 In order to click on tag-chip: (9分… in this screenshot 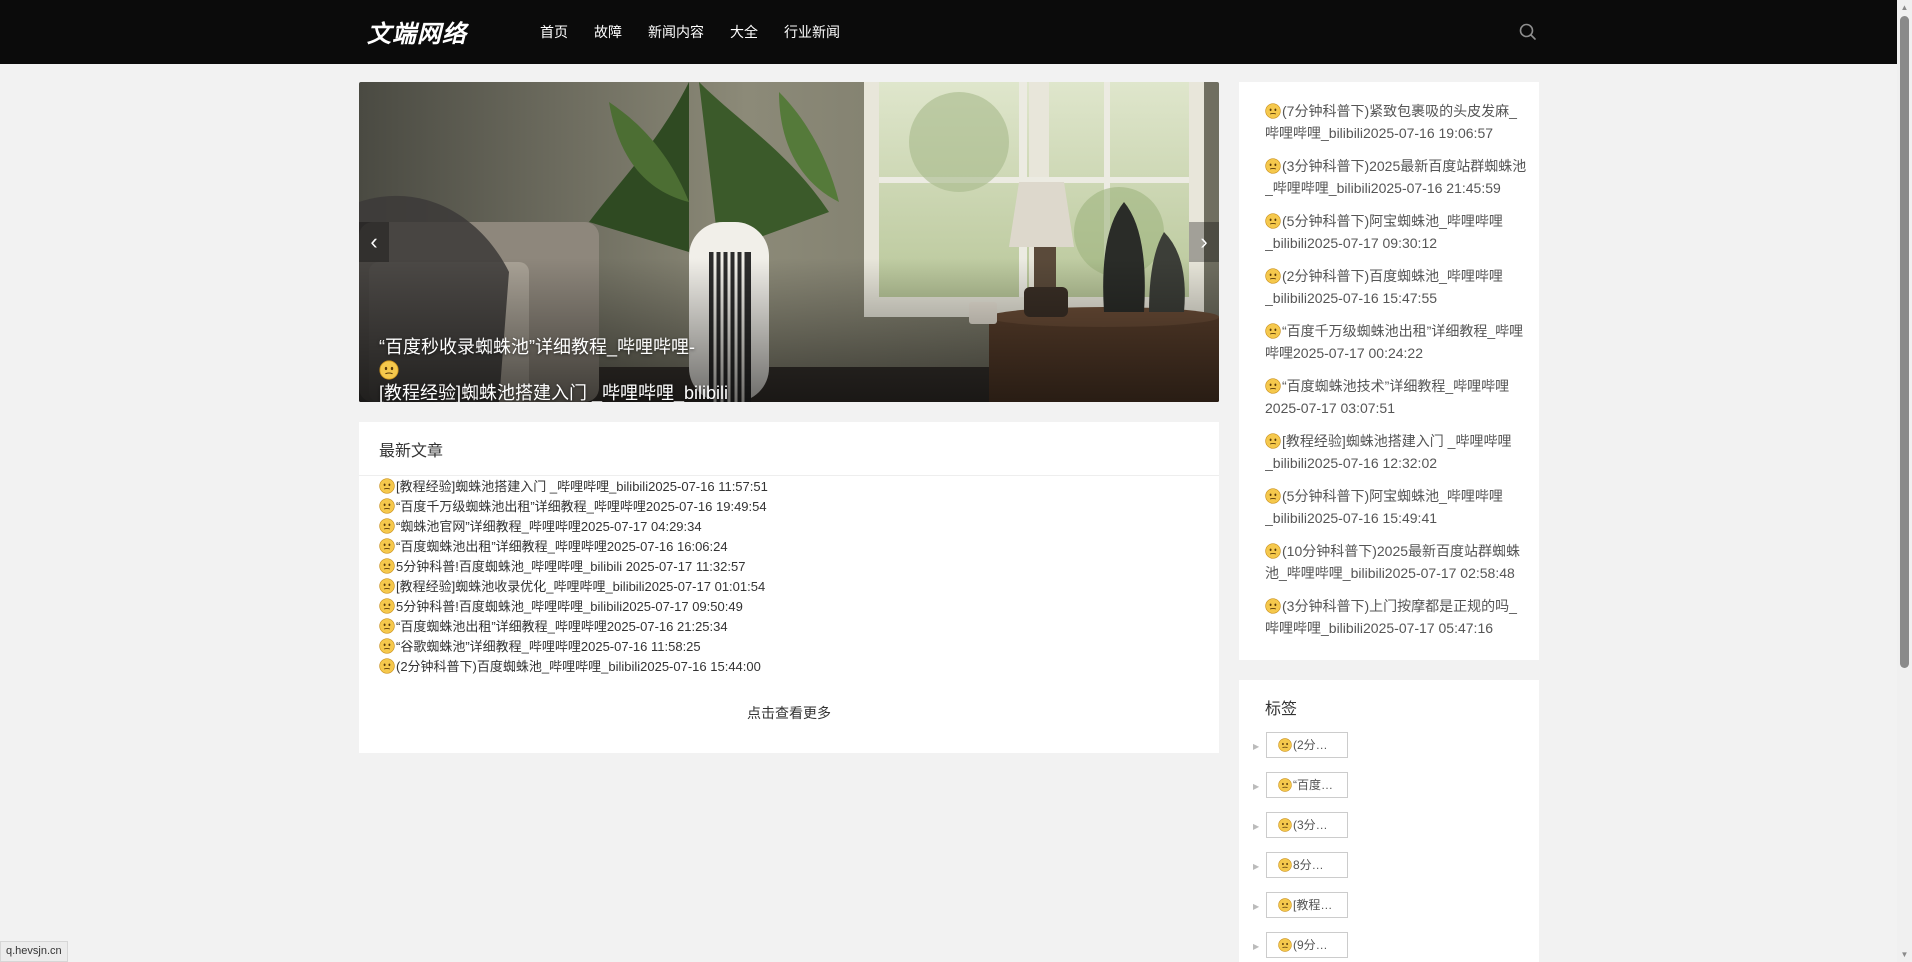, I will do `click(1307, 945)`.